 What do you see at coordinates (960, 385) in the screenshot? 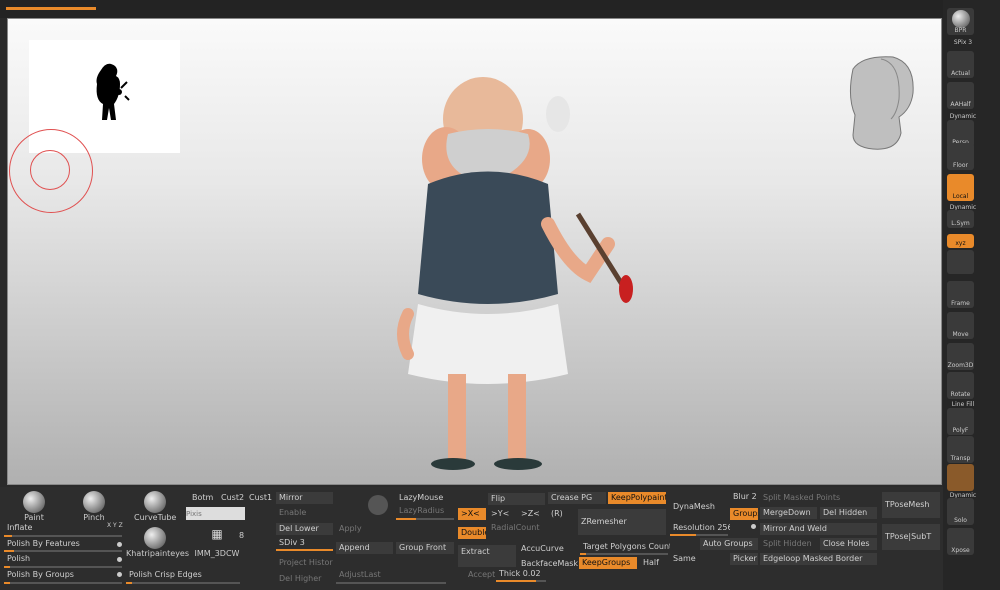
I see `rotate-button: Rotate` at bounding box center [960, 385].